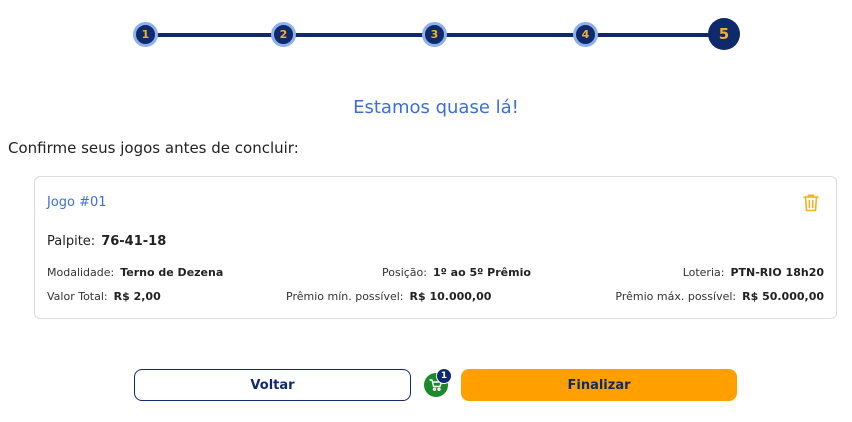 The height and width of the screenshot is (422, 852). What do you see at coordinates (134, 241) in the screenshot?
I see `guess-value: 76-41-18` at bounding box center [134, 241].